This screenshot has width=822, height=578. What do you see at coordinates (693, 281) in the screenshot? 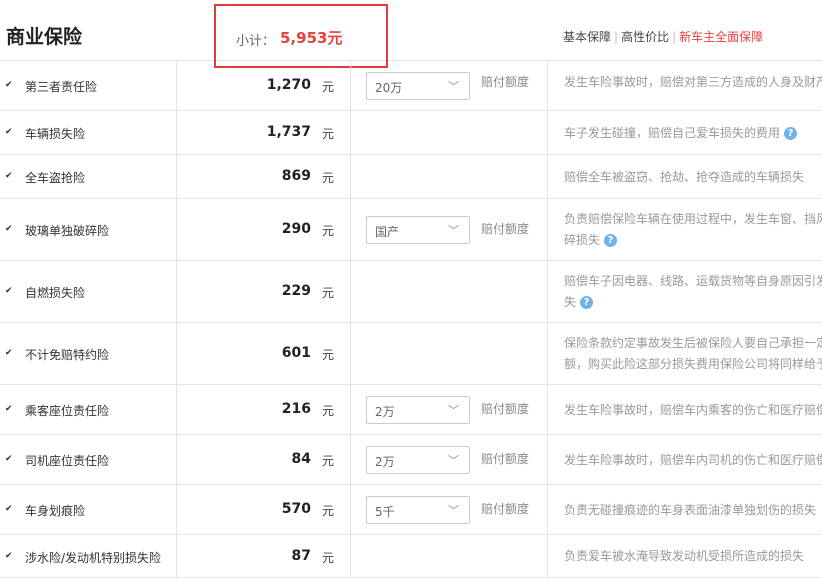
I see `description-line: 赔偿车子因电器、线路、运载货物等自身原因引发` at bounding box center [693, 281].